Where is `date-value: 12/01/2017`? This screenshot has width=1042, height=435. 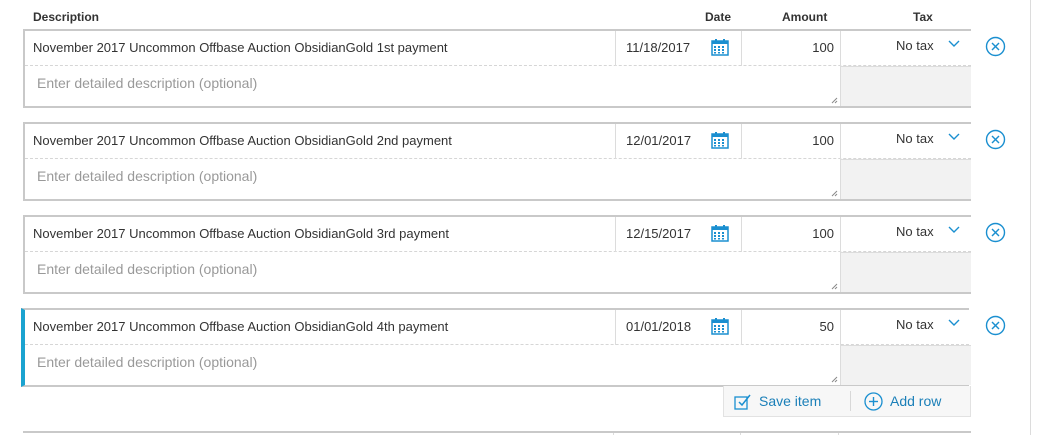 date-value: 12/01/2017 is located at coordinates (659, 140).